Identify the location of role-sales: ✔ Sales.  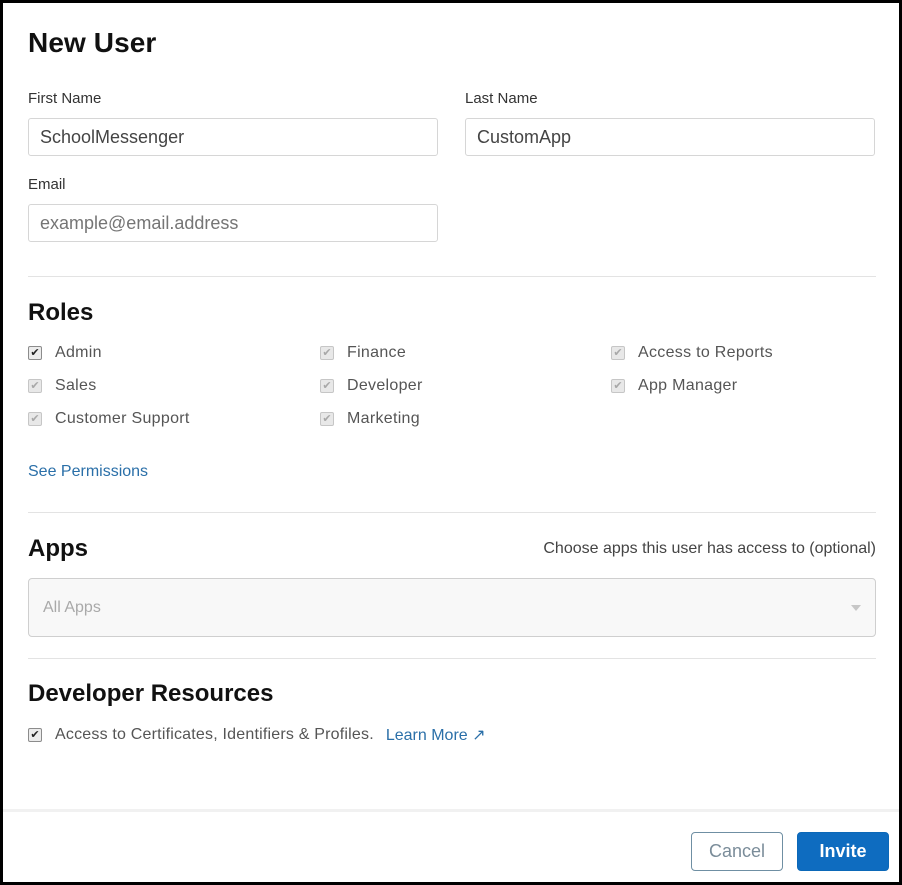
(62, 386).